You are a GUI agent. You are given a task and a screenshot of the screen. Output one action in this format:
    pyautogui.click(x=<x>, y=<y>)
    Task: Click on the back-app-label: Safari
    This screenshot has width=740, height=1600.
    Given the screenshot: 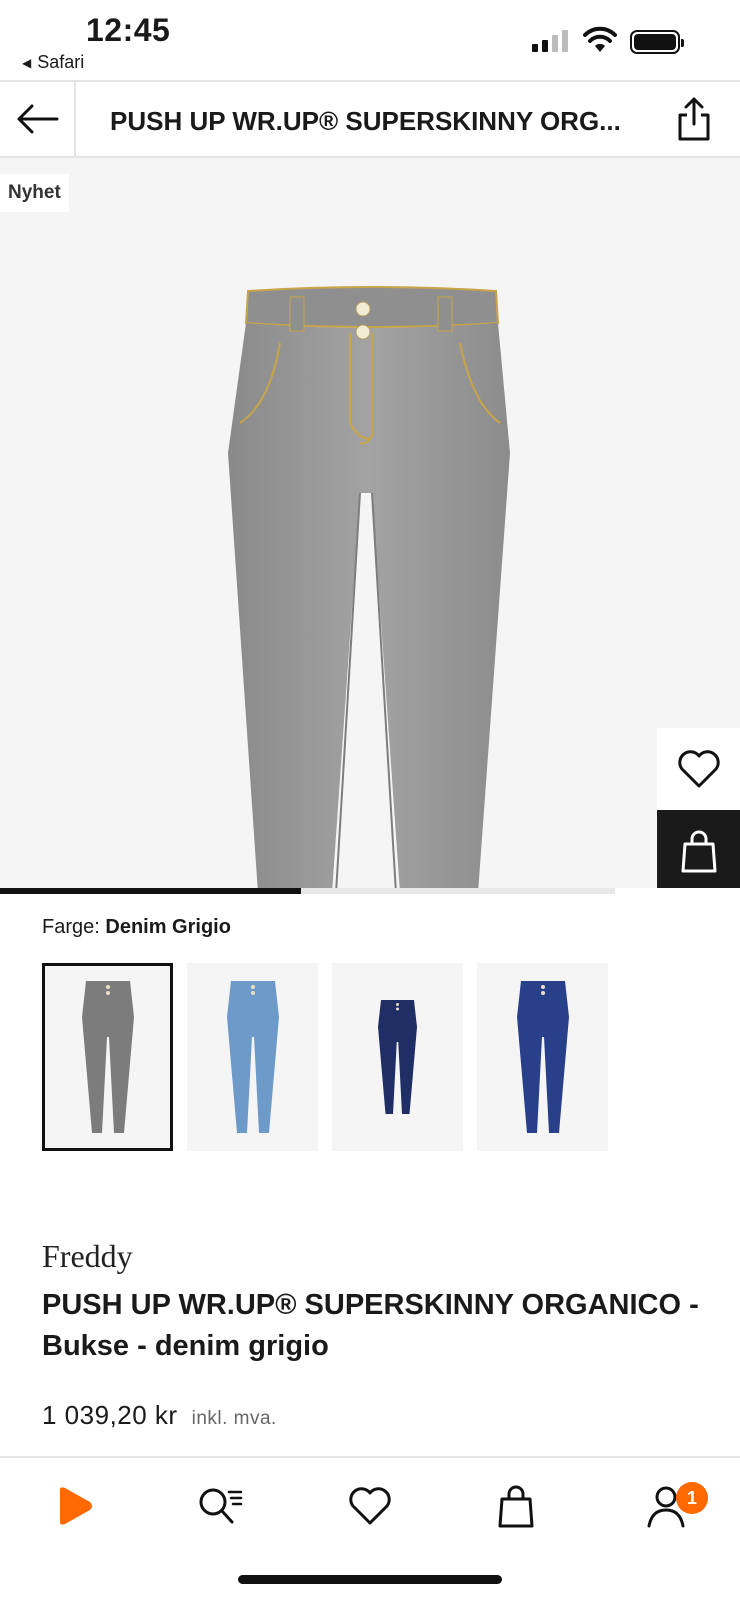 What is the action you would take?
    pyautogui.click(x=61, y=62)
    